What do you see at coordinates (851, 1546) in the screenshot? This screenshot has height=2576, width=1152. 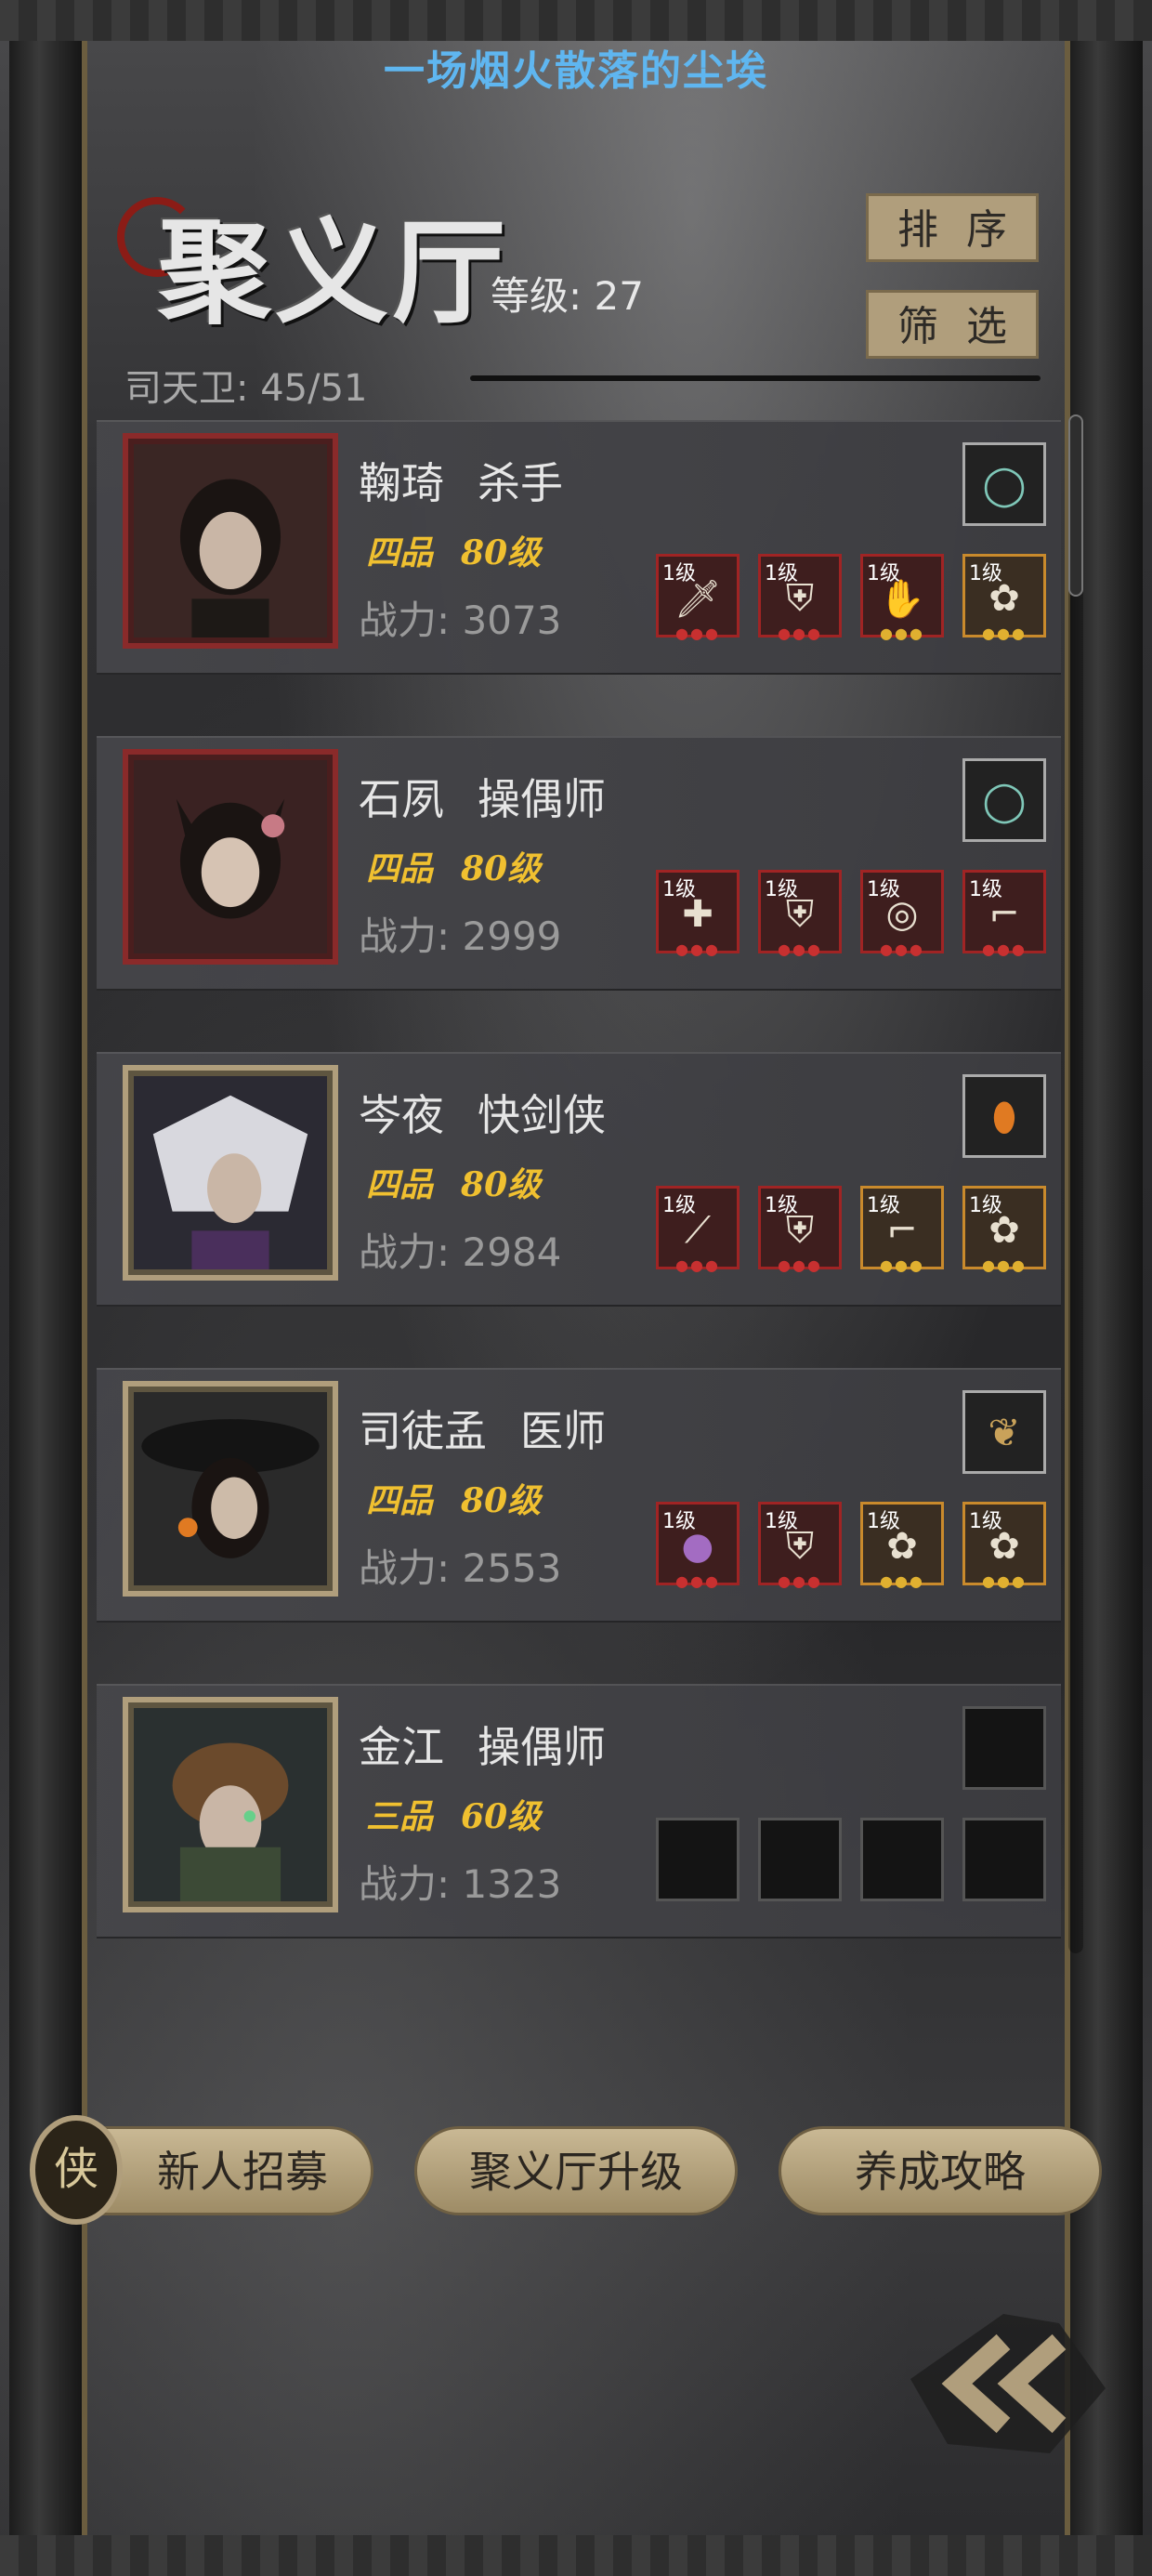 I see `equipment-row: 1级 ● ●●● 1级 ⛨ ●●● 1级 ✿ ●●● 1级 ✿ ●●●` at bounding box center [851, 1546].